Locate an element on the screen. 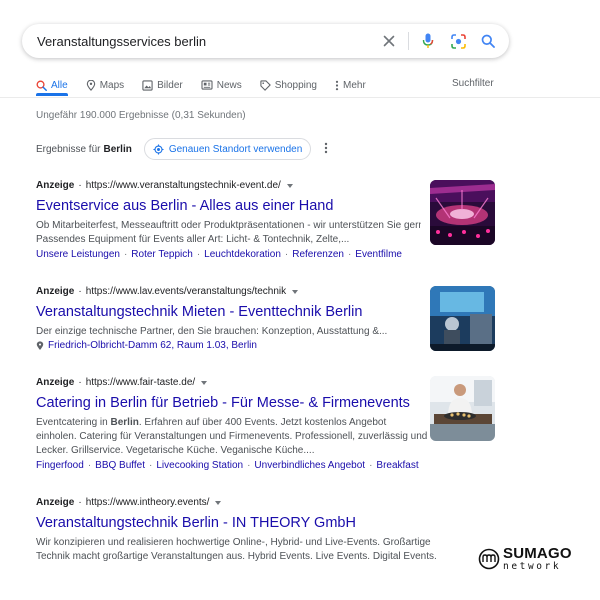  camera-icon is located at coordinates (458, 41).